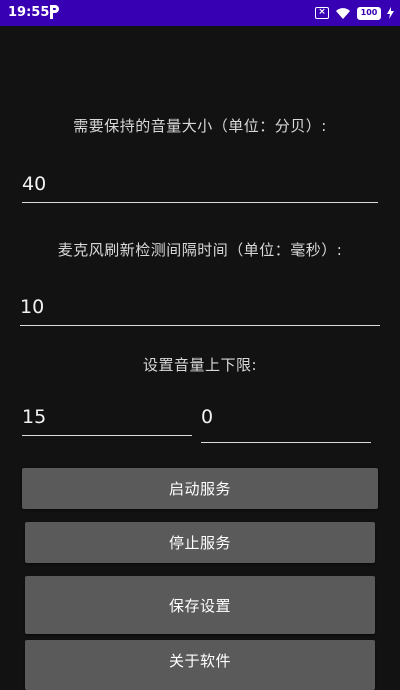  I want to click on p-icon, so click(54, 12).